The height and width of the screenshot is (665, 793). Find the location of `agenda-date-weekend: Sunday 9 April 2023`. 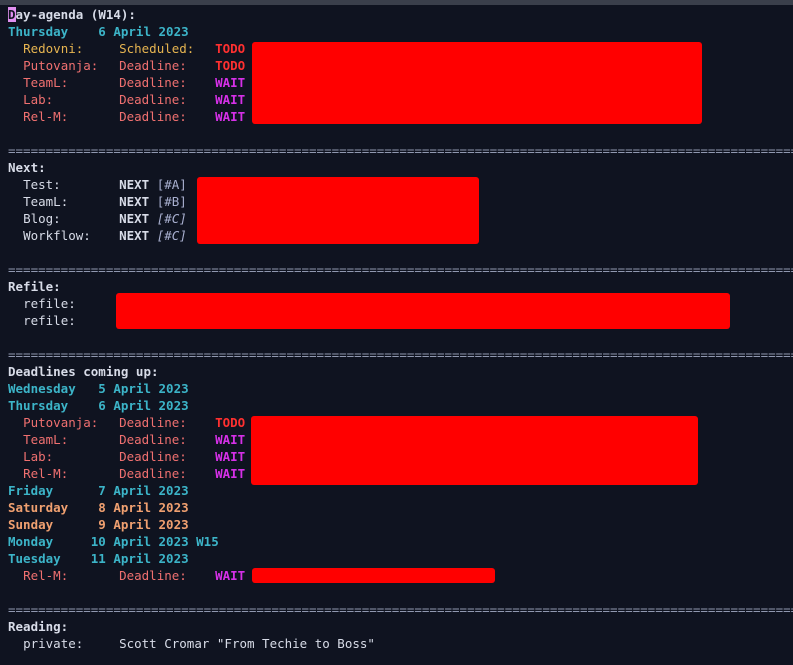

agenda-date-weekend: Sunday 9 April 2023 is located at coordinates (98, 524).